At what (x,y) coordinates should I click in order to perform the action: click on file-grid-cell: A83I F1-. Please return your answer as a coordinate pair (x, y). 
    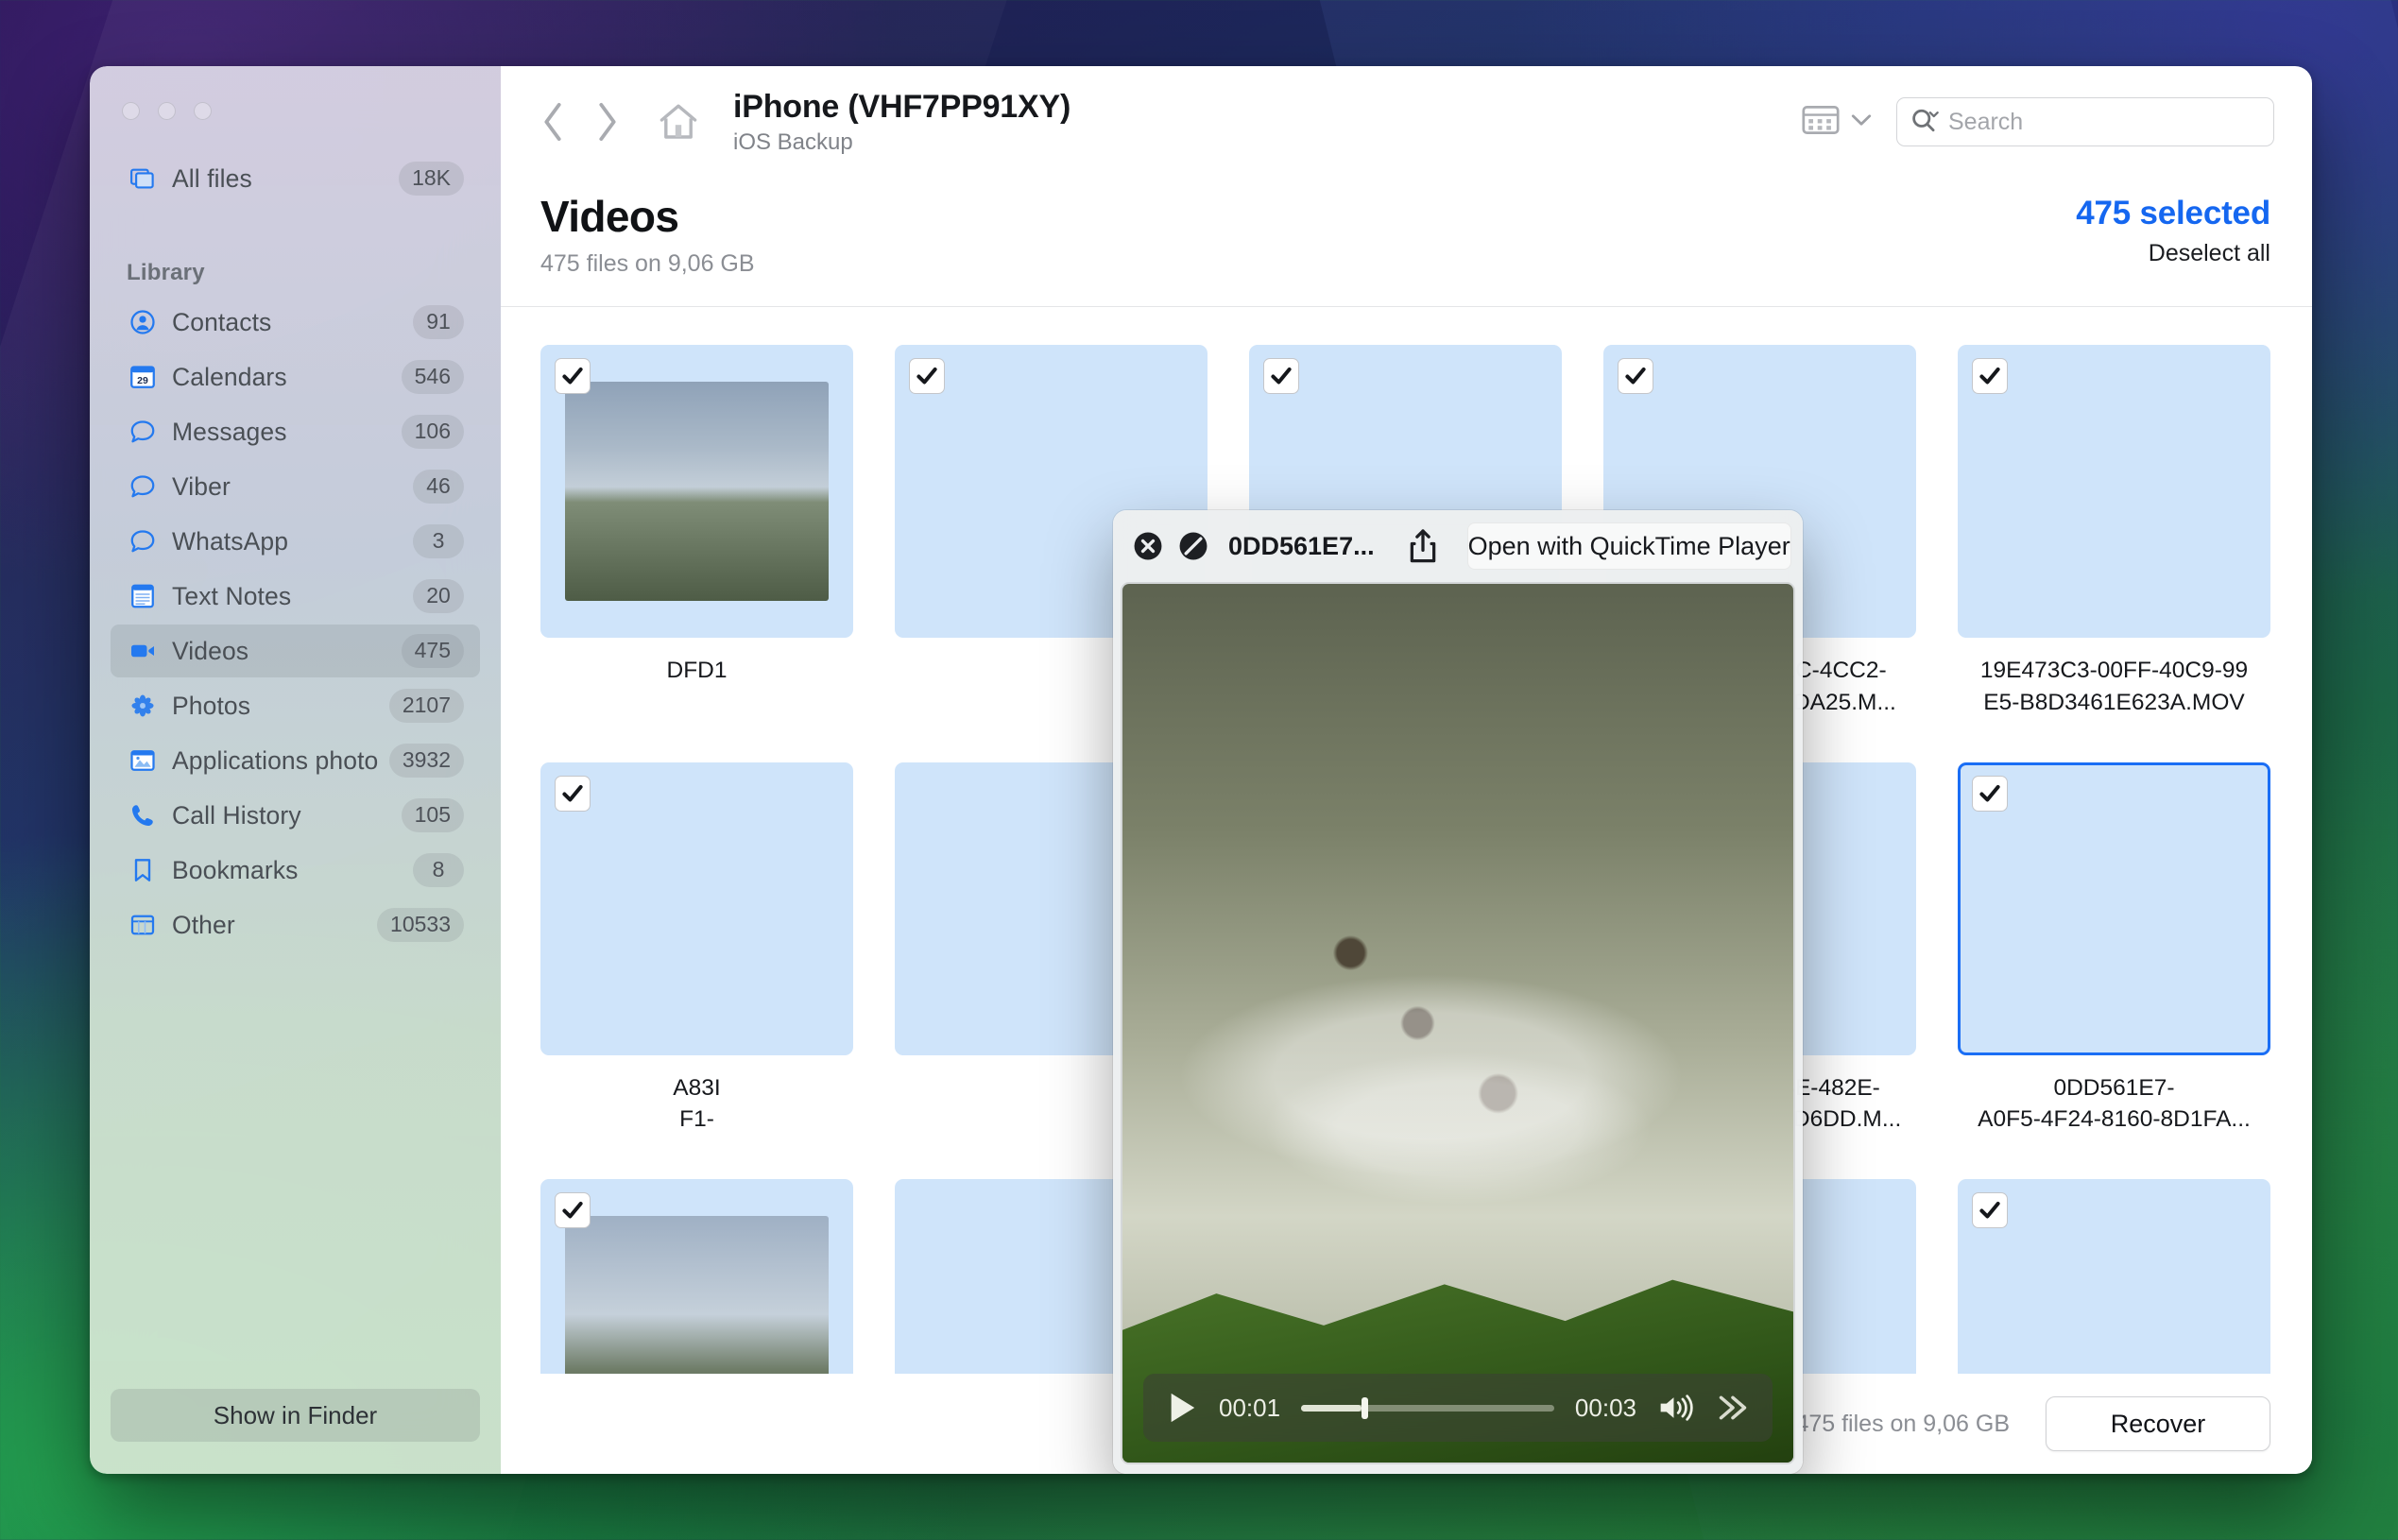
    Looking at the image, I should click on (697, 949).